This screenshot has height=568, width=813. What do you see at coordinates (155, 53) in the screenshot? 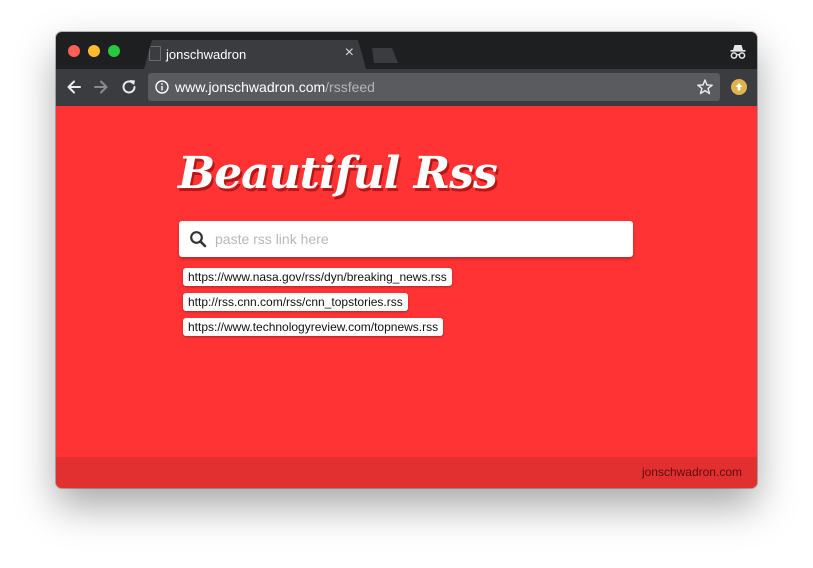
I see `page-icon` at bounding box center [155, 53].